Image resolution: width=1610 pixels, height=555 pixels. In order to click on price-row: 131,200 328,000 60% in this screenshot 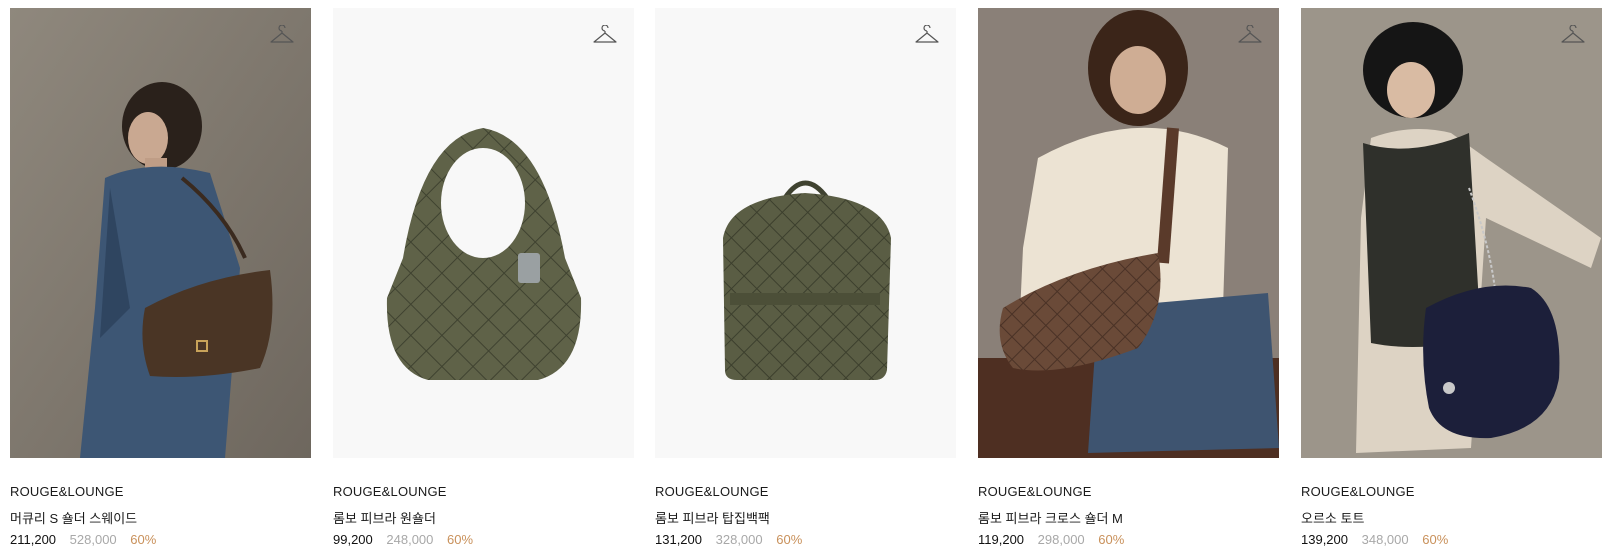, I will do `click(728, 539)`.